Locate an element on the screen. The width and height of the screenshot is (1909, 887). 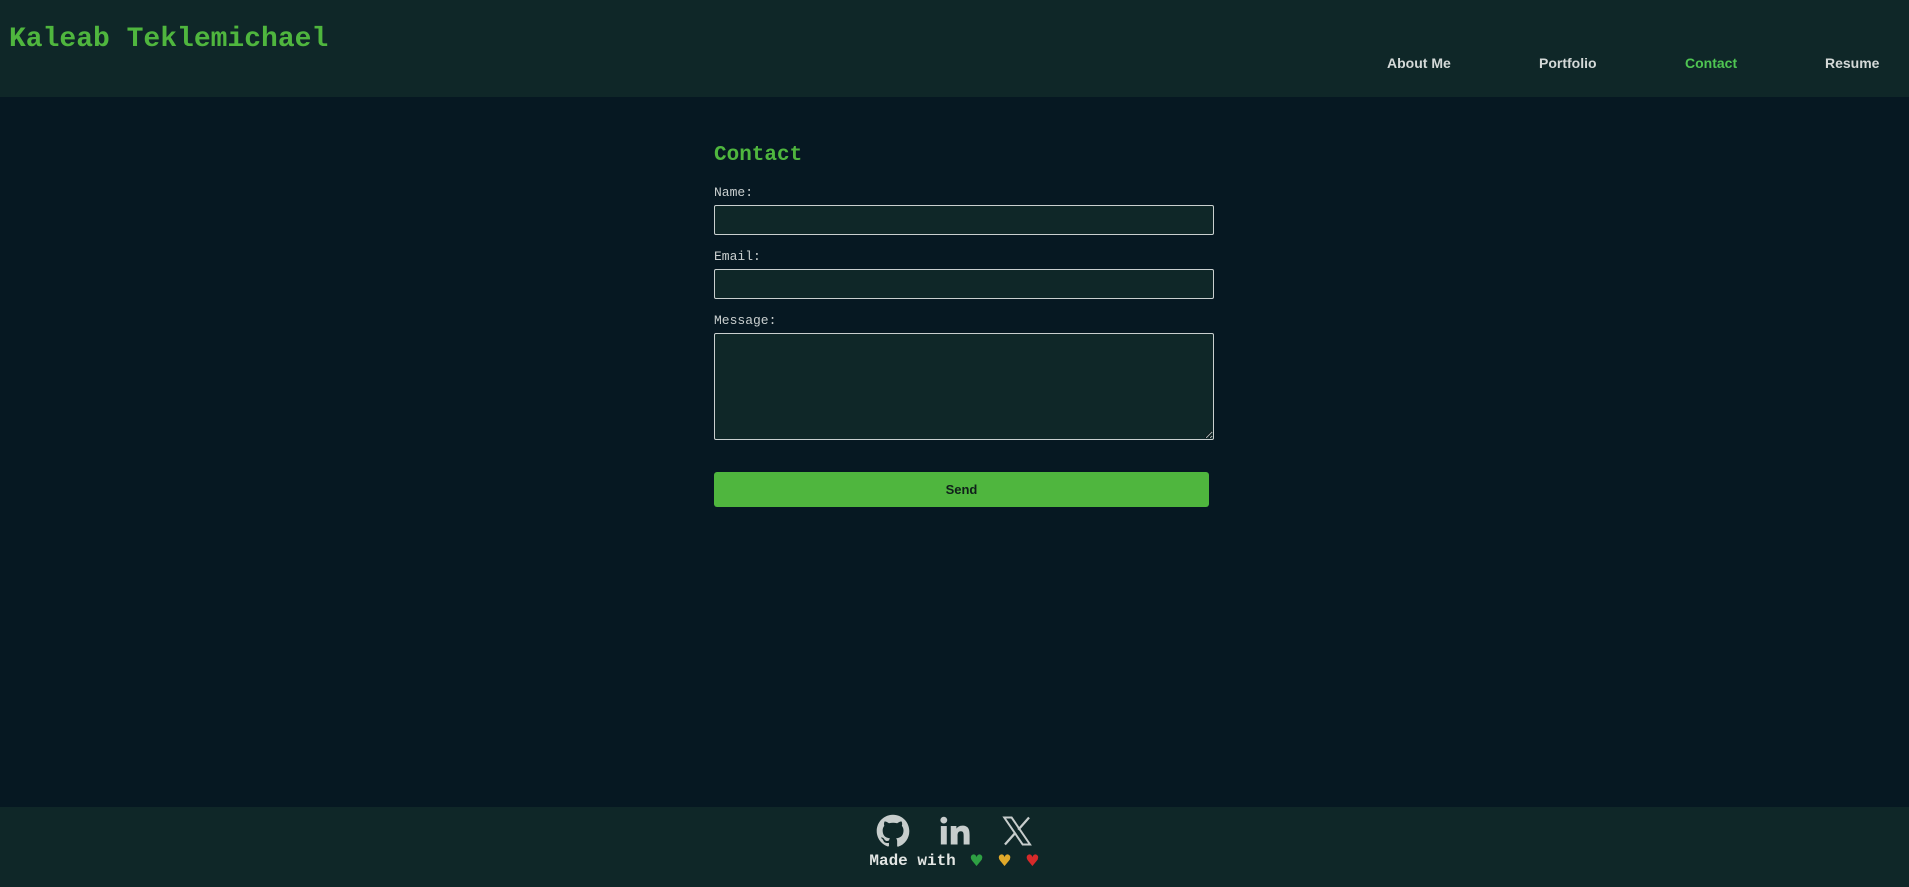
x-icon is located at coordinates (1016, 831).